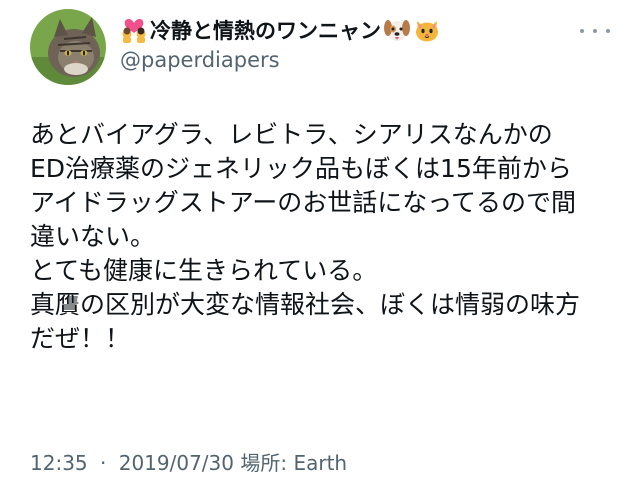 The height and width of the screenshot is (487, 640). What do you see at coordinates (204, 270) in the screenshot?
I see `tweet-text-line: とても健康に生きられている。` at bounding box center [204, 270].